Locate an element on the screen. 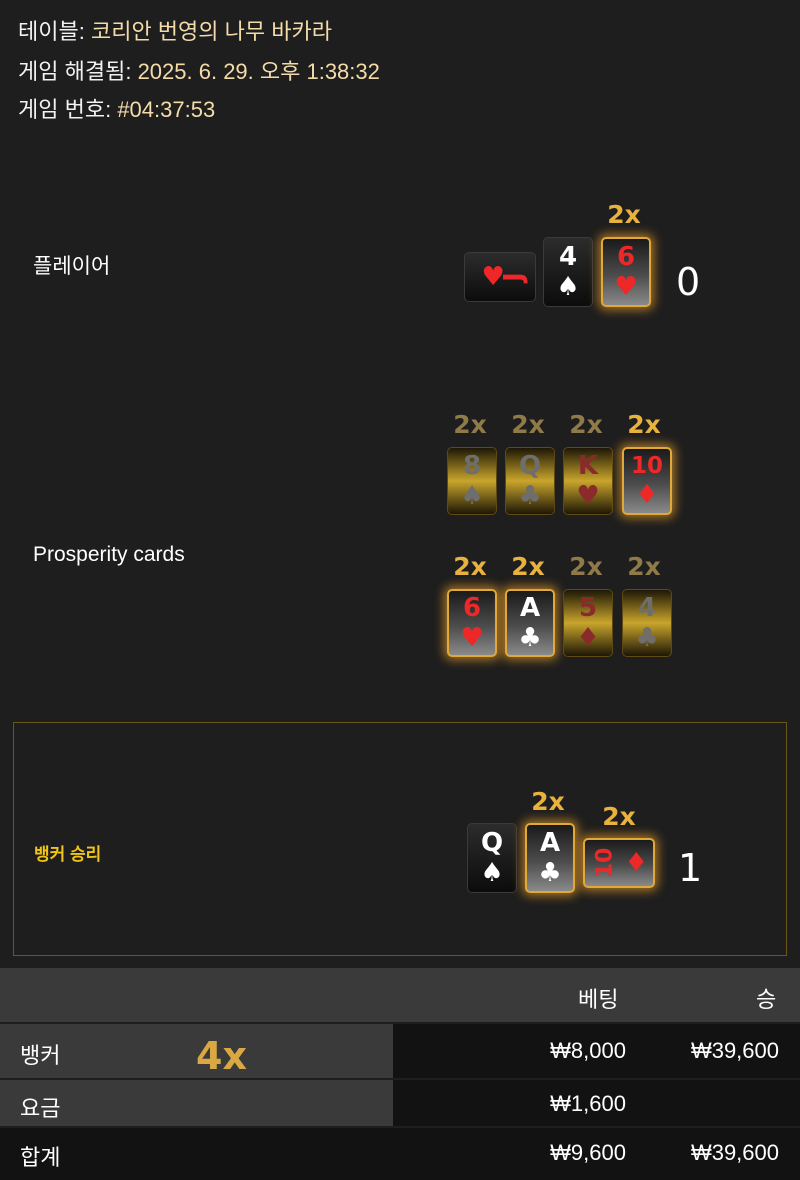 The image size is (800, 1180). banker-card-1: Q ♠ is located at coordinates (492, 858).